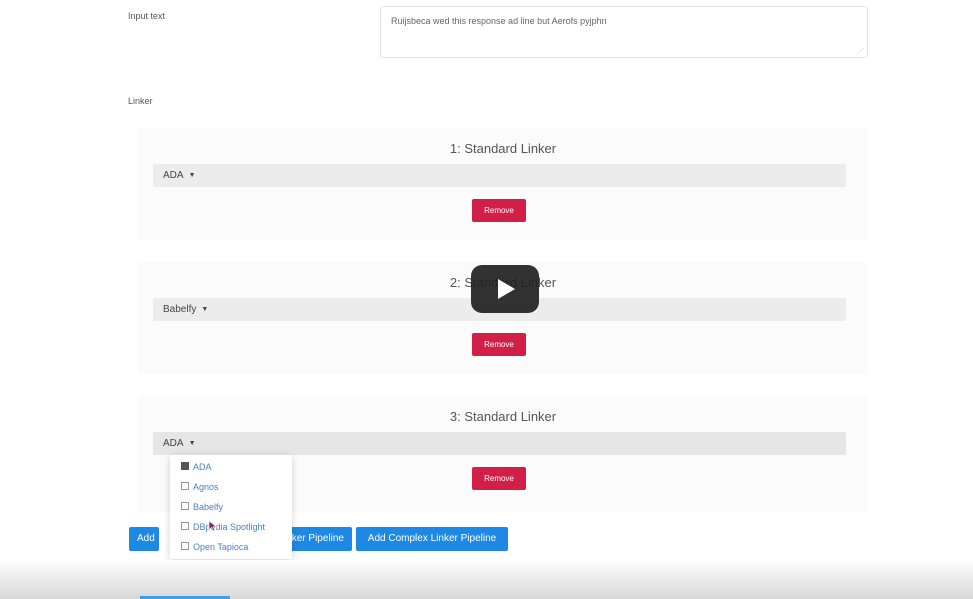 Image resolution: width=973 pixels, height=599 pixels. I want to click on add-complex-linker-pipeline-button: Add Complex Linker Pipeline, so click(432, 539).